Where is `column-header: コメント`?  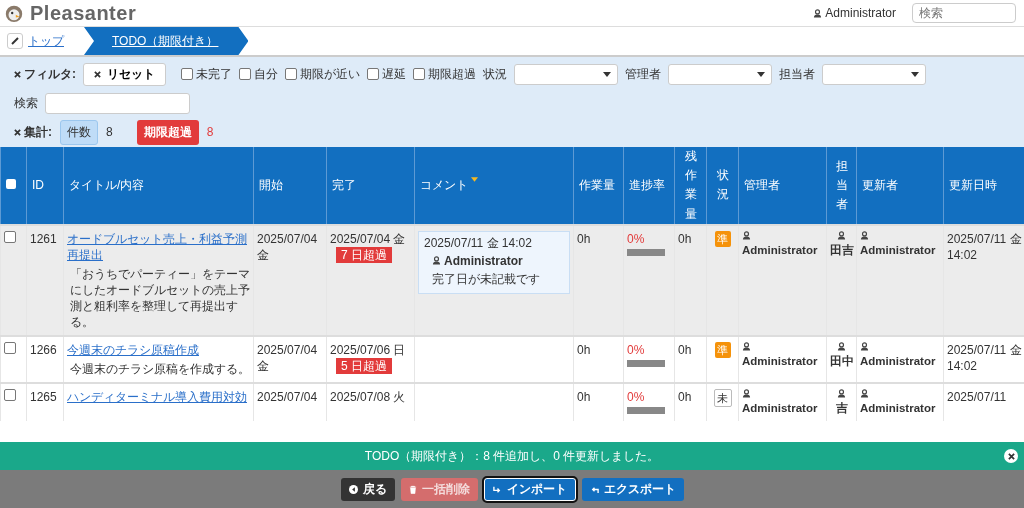
column-header: コメント is located at coordinates (449, 184).